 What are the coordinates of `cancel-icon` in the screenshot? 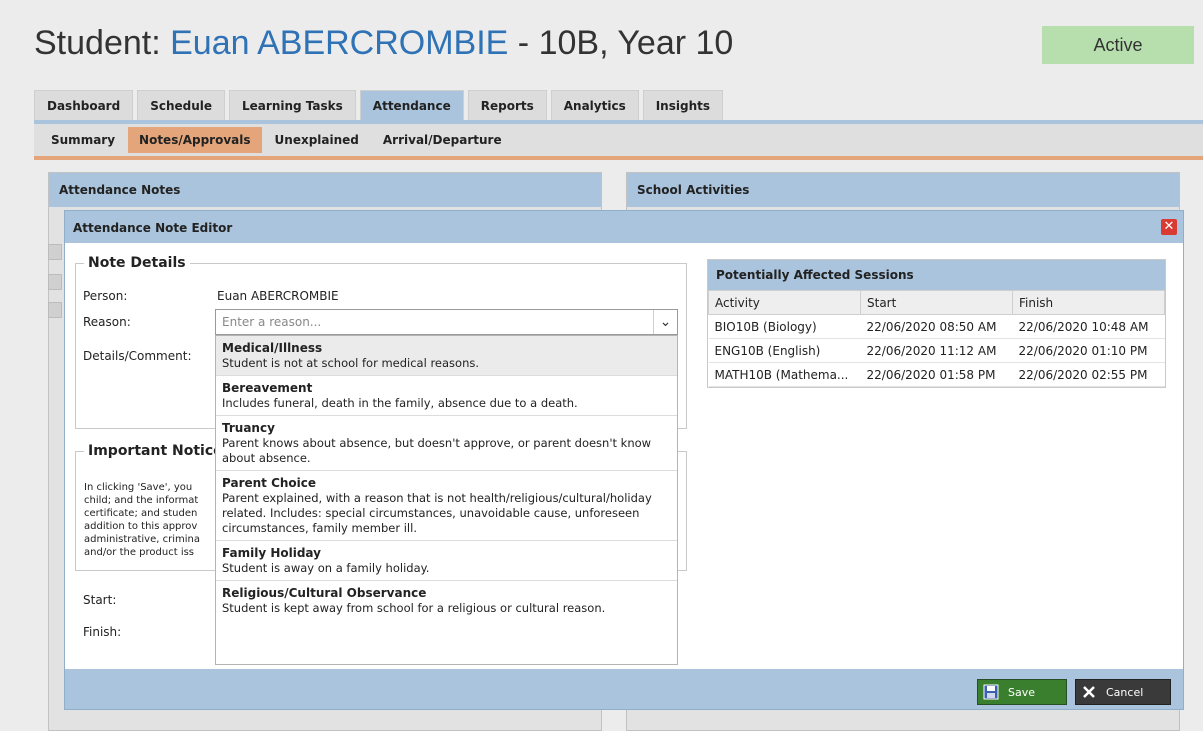 It's located at (1089, 692).